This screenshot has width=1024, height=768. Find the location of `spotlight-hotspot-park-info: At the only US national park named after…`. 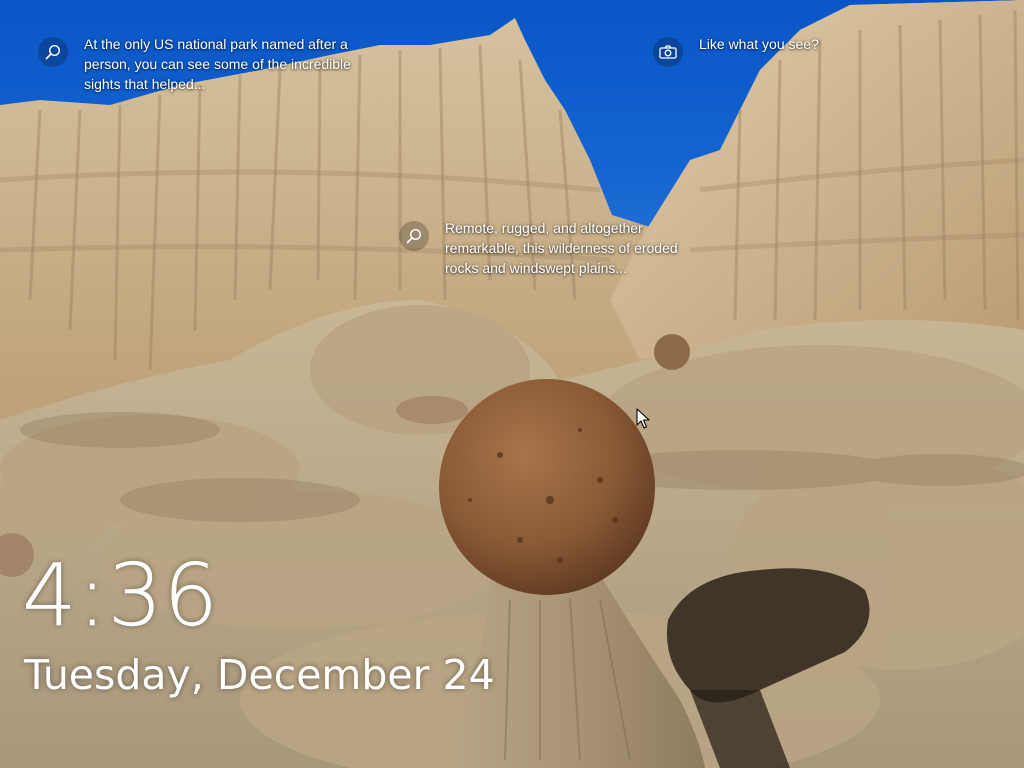

spotlight-hotspot-park-info: At the only US national park named after… is located at coordinates (206, 65).